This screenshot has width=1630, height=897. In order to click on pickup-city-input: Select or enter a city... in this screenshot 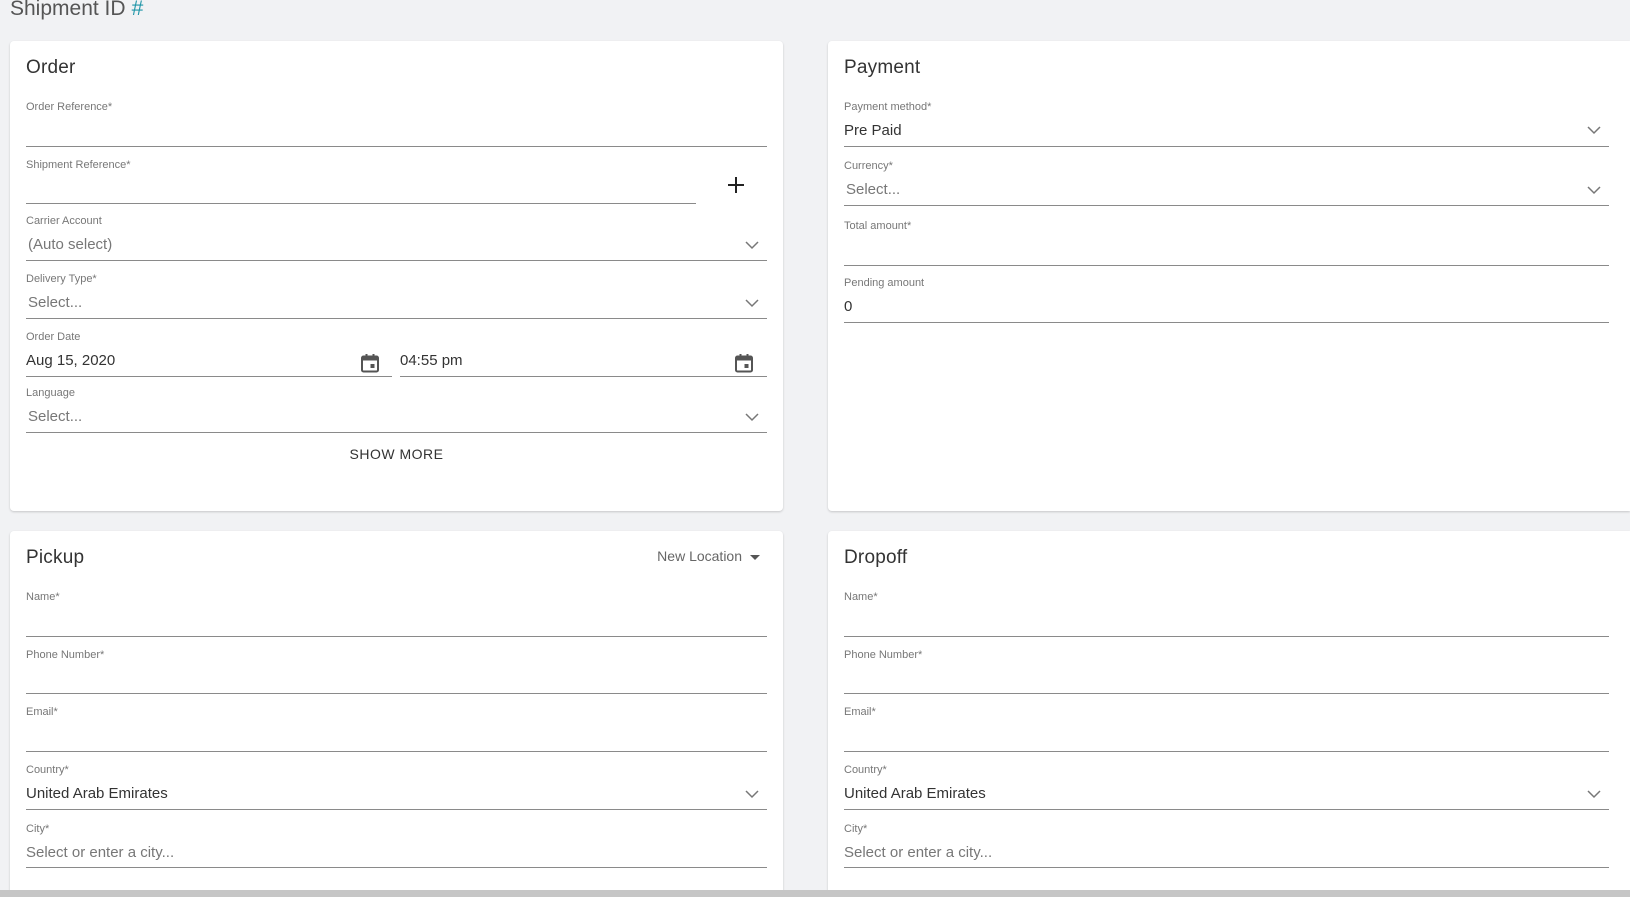, I will do `click(100, 852)`.